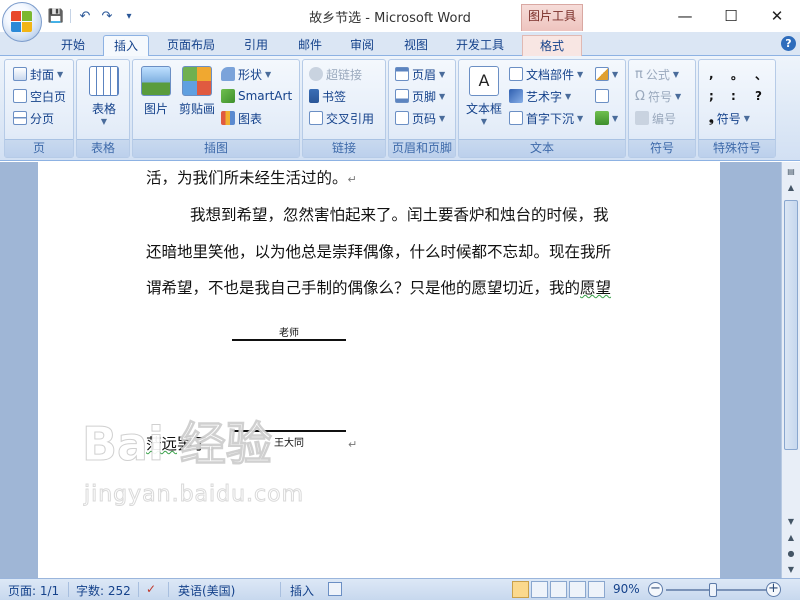 Image resolution: width=800 pixels, height=600 pixels. Describe the element at coordinates (56, 16) in the screenshot. I see `save-icon: 💾` at that location.